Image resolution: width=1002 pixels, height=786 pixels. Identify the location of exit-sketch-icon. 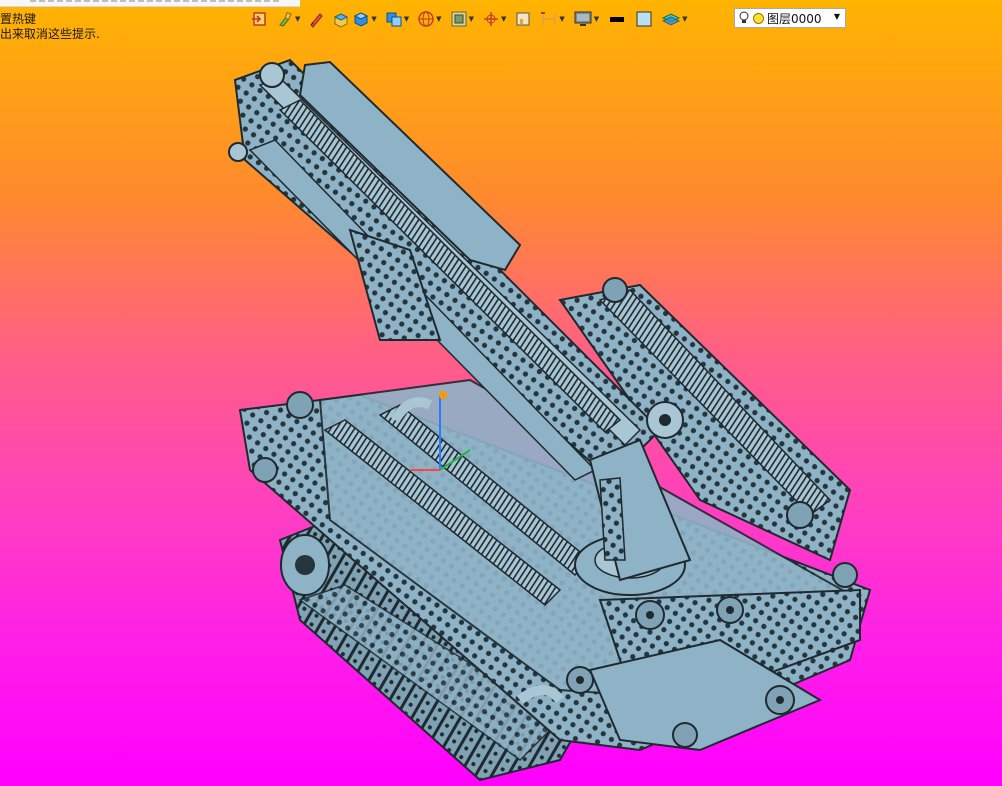
(259, 19).